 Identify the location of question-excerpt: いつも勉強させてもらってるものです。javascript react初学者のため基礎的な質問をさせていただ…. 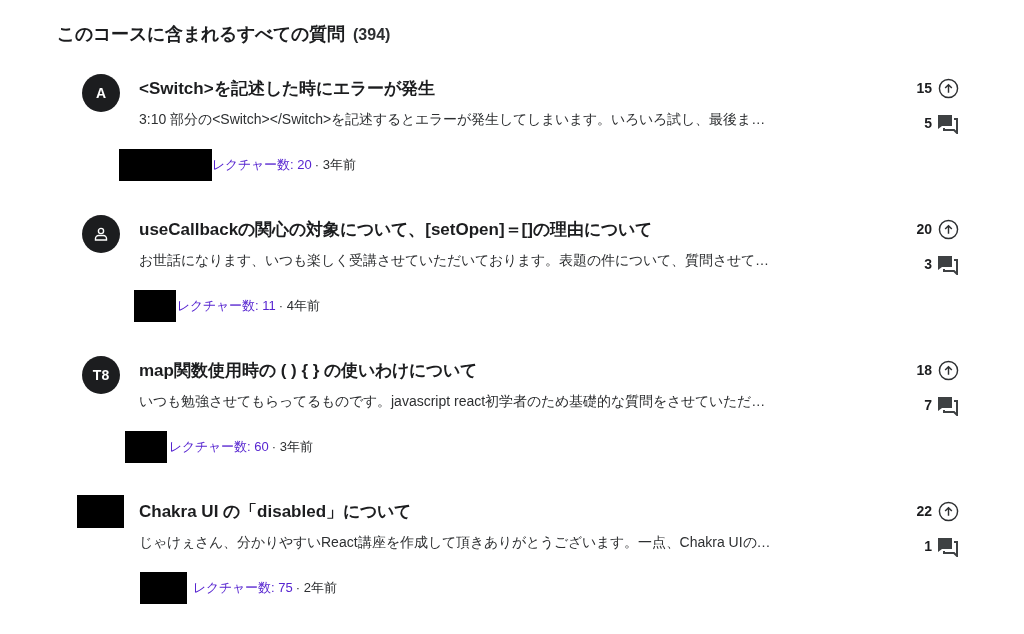
(453, 401).